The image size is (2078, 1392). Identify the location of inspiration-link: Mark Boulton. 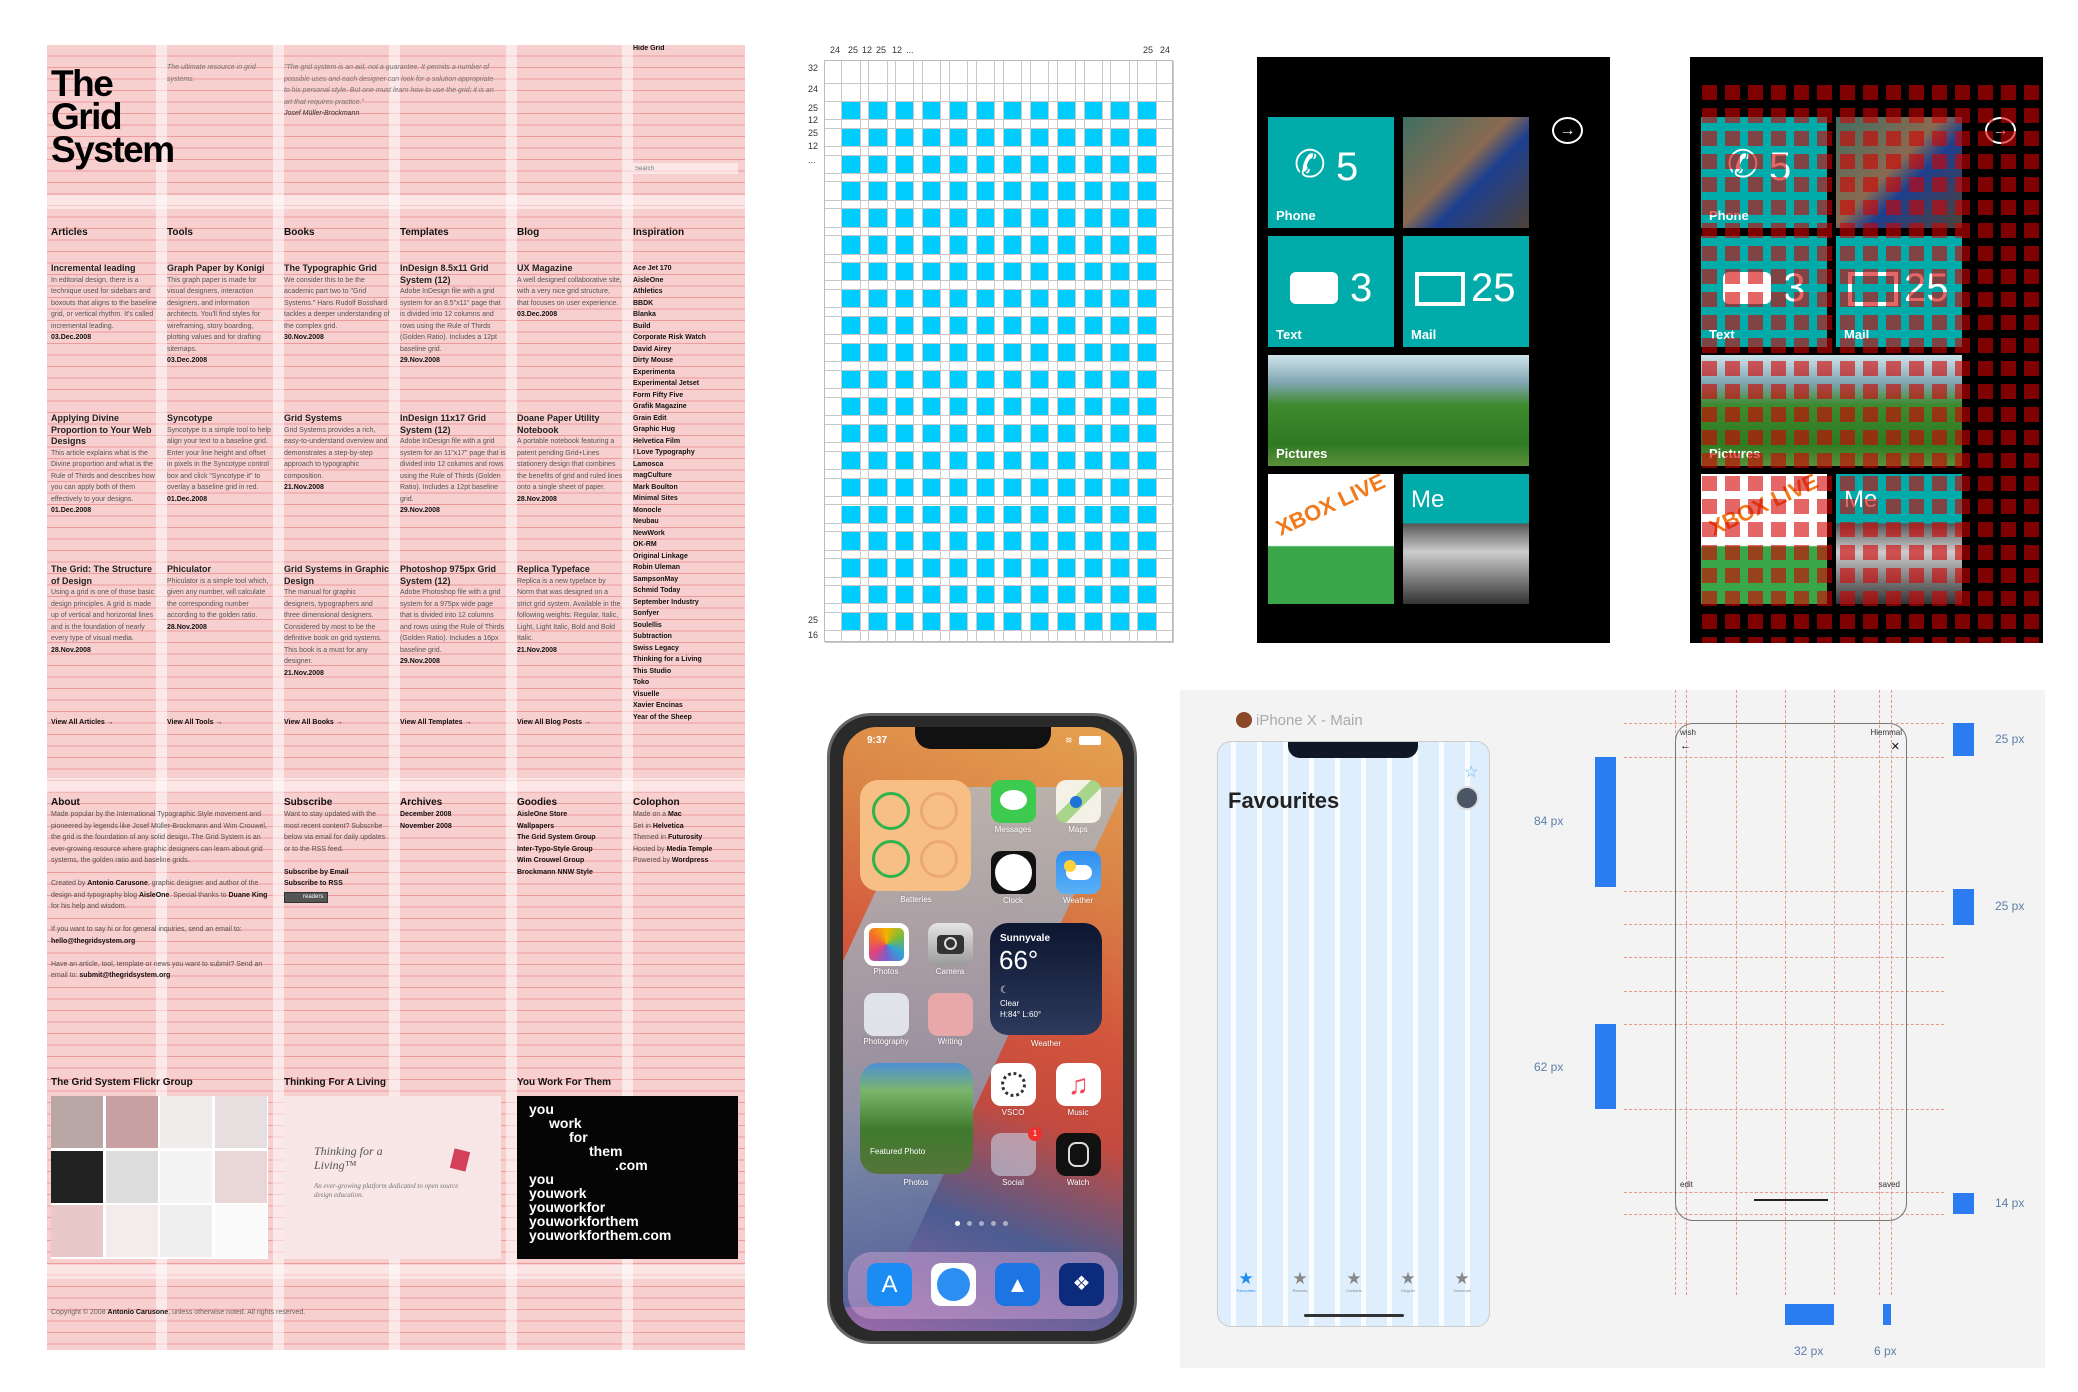
(688, 488).